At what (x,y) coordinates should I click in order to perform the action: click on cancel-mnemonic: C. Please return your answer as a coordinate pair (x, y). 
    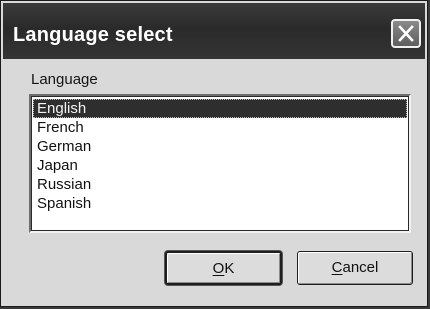
    Looking at the image, I should click on (337, 267).